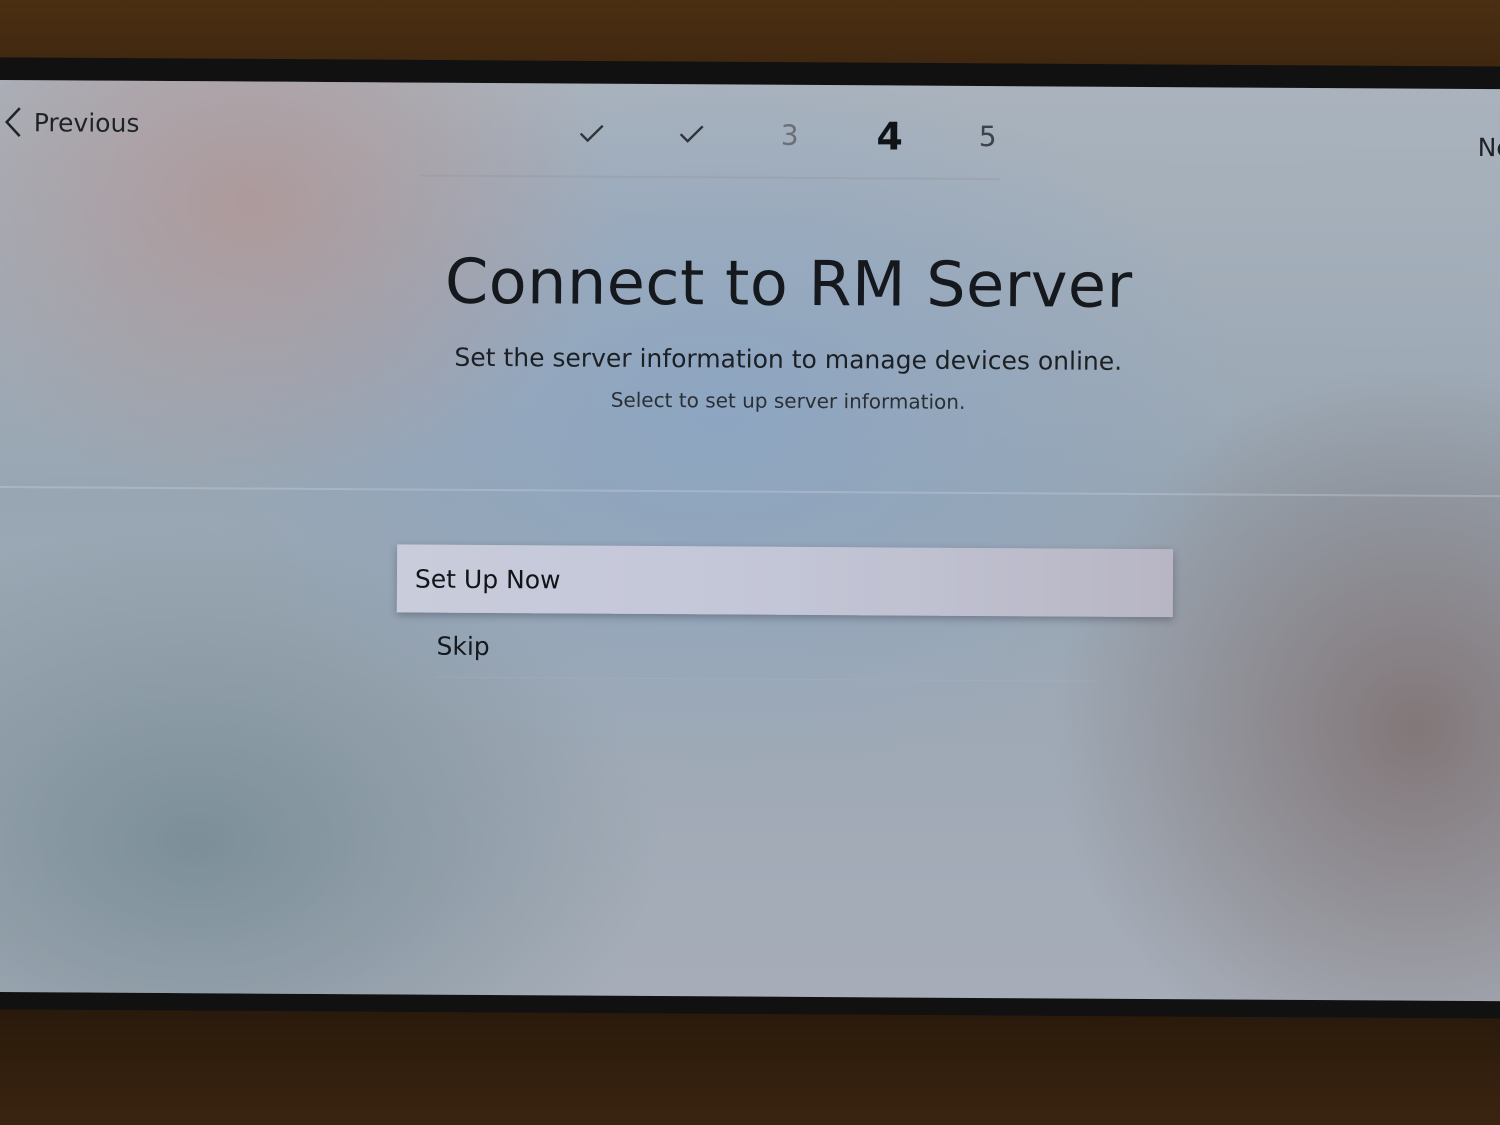 The height and width of the screenshot is (1125, 1500). Describe the element at coordinates (788, 283) in the screenshot. I see `page-title: Connect to RM Server` at that location.